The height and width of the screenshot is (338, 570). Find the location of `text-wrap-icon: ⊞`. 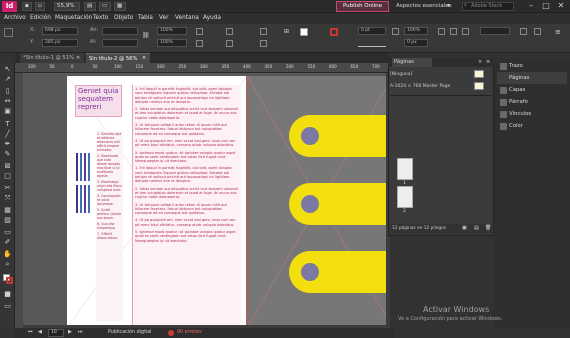

text-wrap-icon: ⊞ is located at coordinates (286, 31).